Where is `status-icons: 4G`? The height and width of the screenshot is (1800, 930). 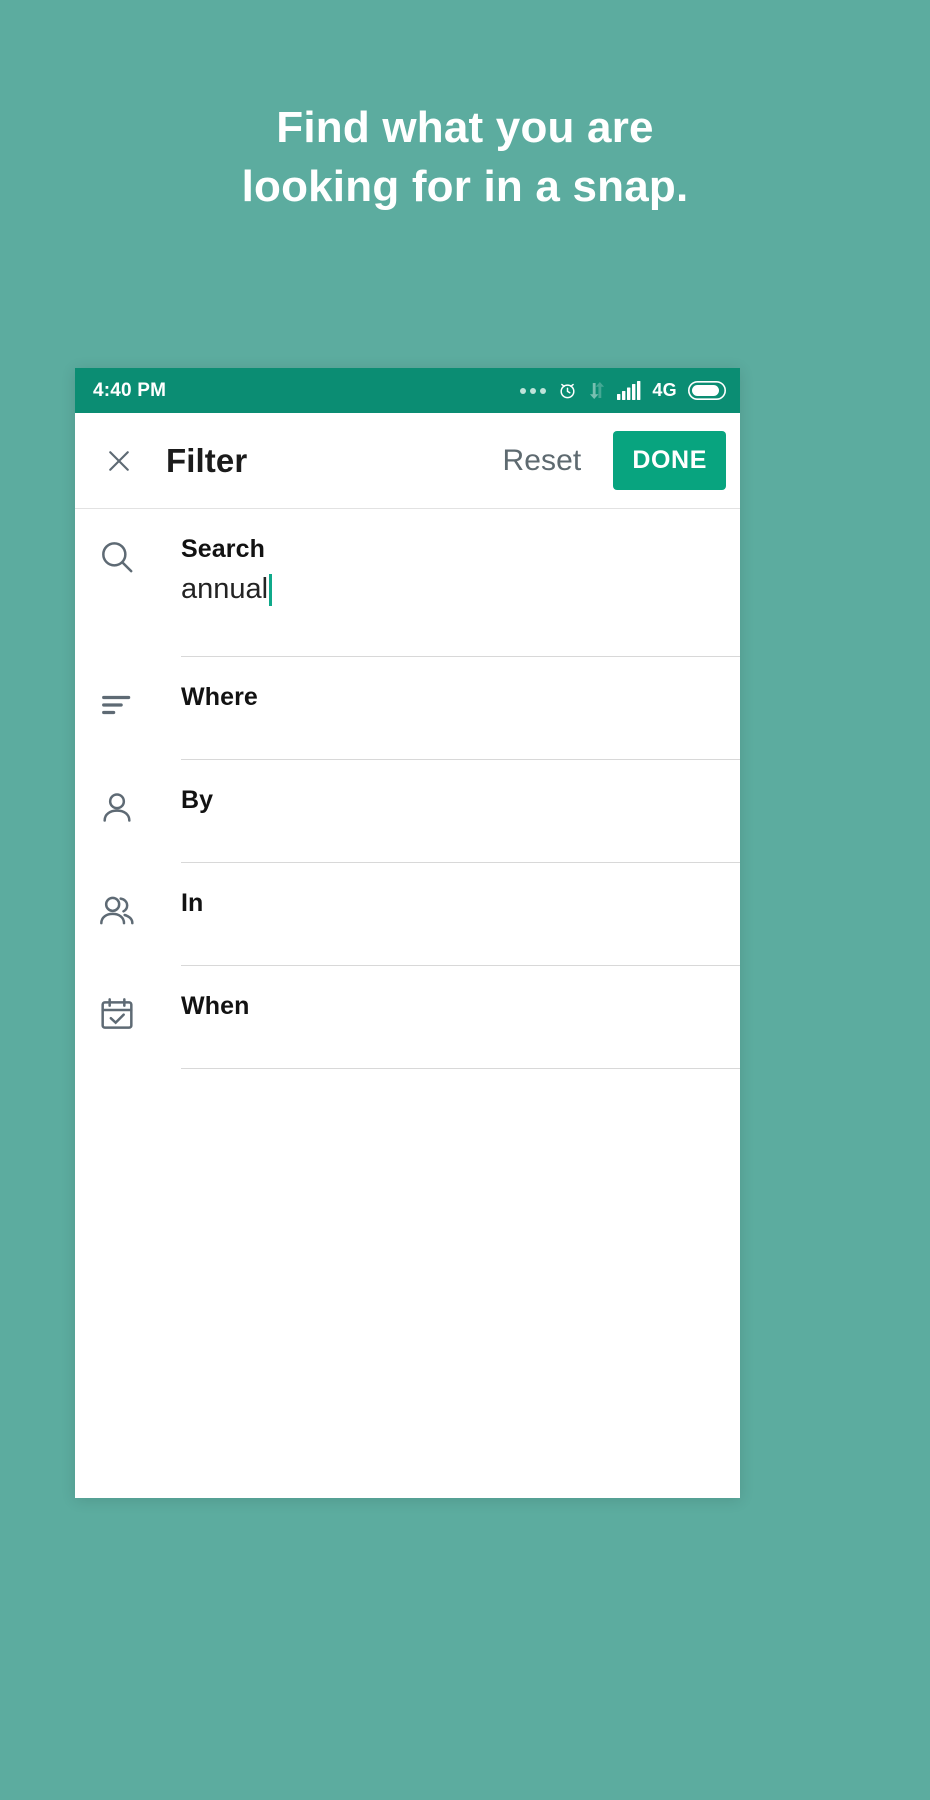 status-icons: 4G is located at coordinates (623, 390).